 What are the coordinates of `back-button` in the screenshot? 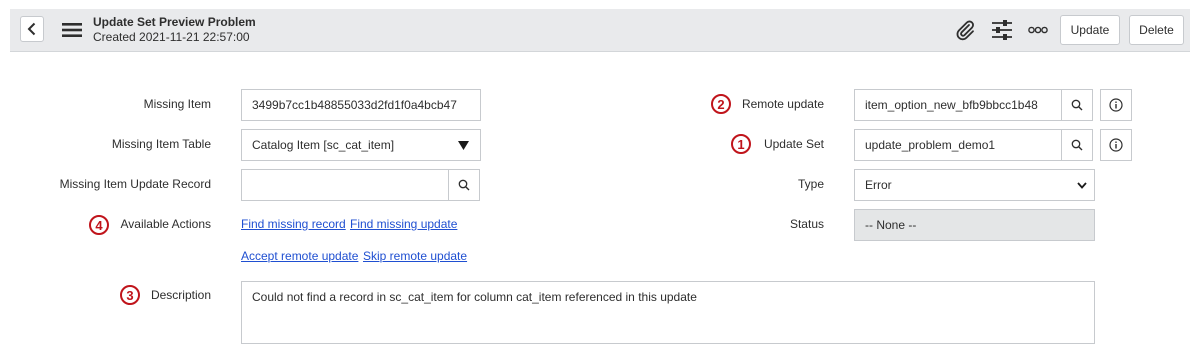 It's located at (32, 29).